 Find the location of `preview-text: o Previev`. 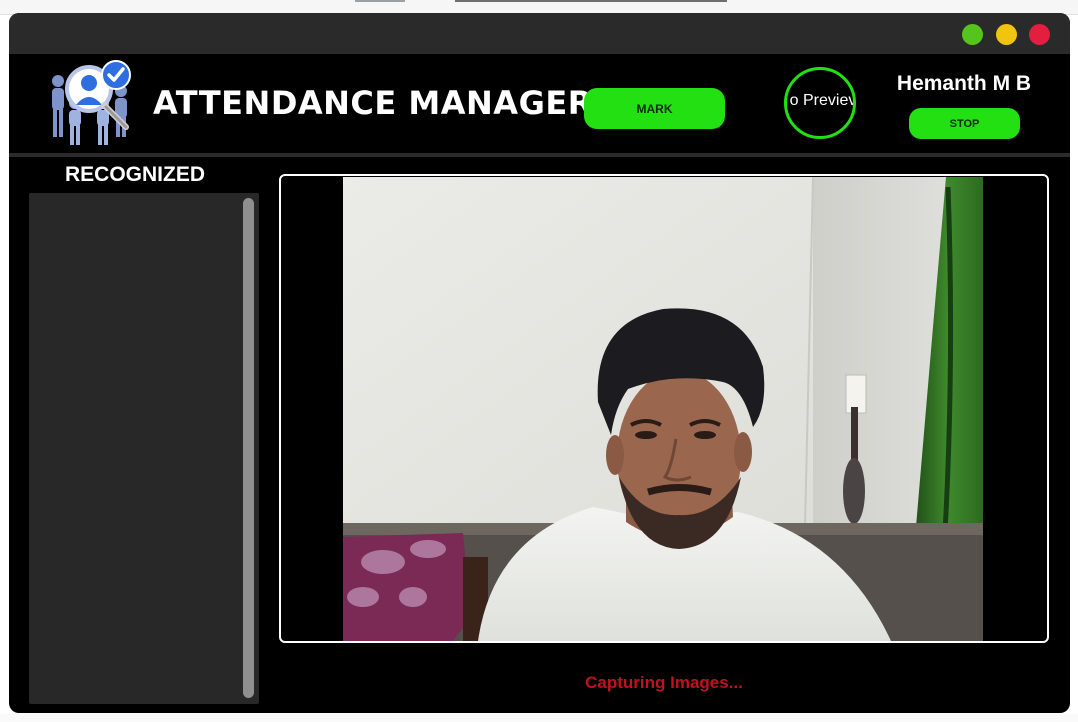

preview-text: o Previev is located at coordinates (822, 100).